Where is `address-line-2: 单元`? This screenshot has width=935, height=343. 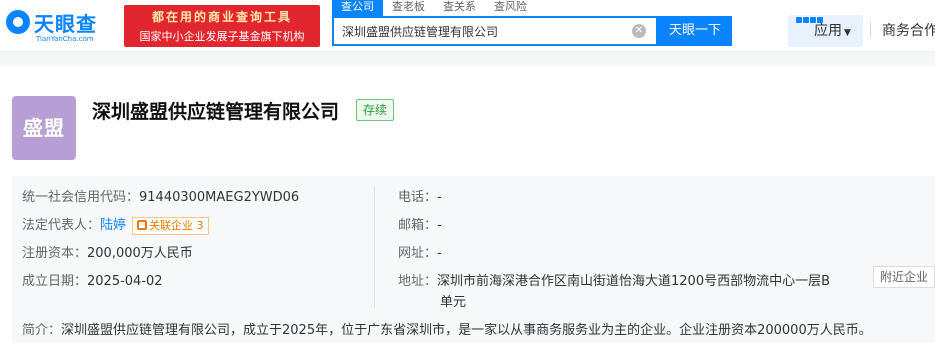
address-line-2: 单元 is located at coordinates (453, 302).